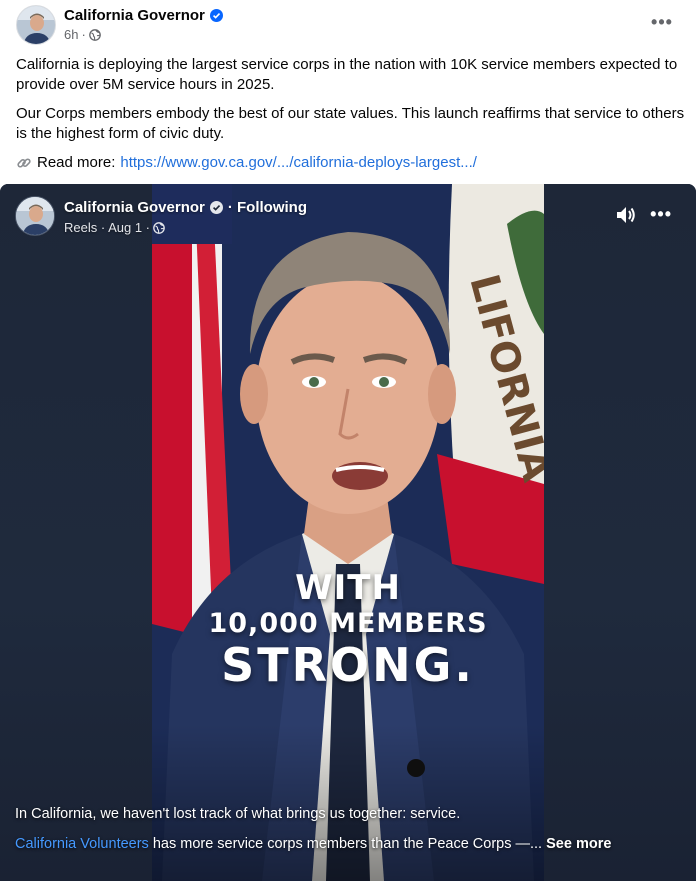  I want to click on author-name: California Governor, so click(143, 15).